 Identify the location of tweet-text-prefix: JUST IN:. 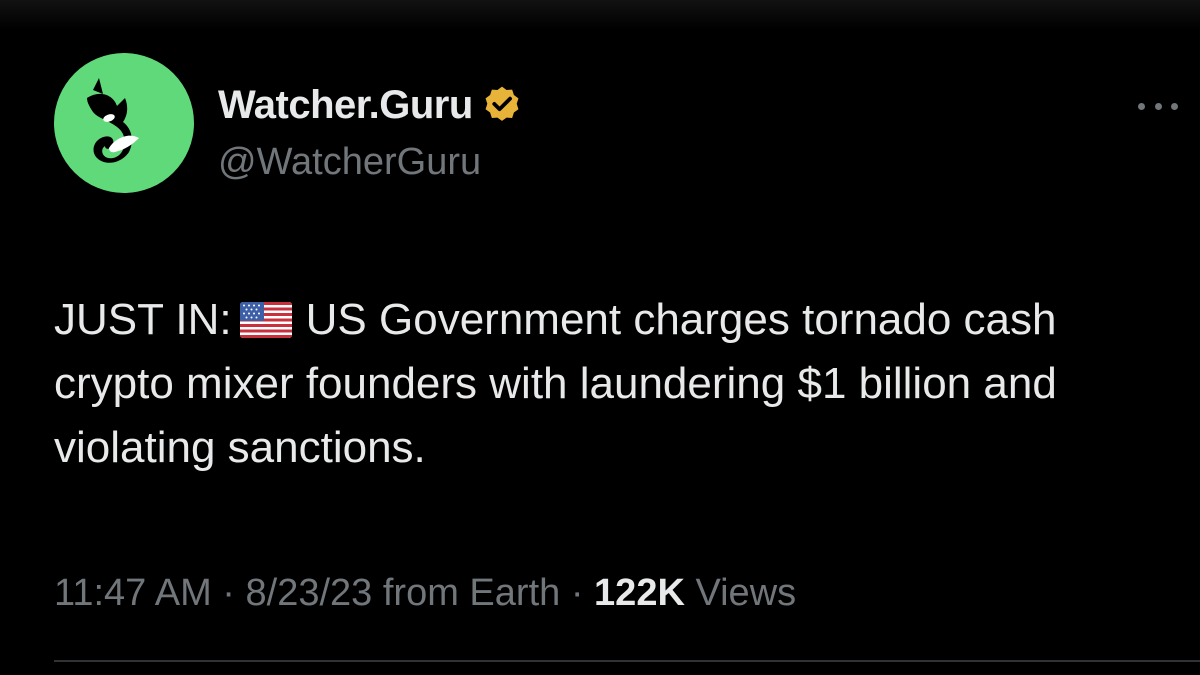
(143, 319).